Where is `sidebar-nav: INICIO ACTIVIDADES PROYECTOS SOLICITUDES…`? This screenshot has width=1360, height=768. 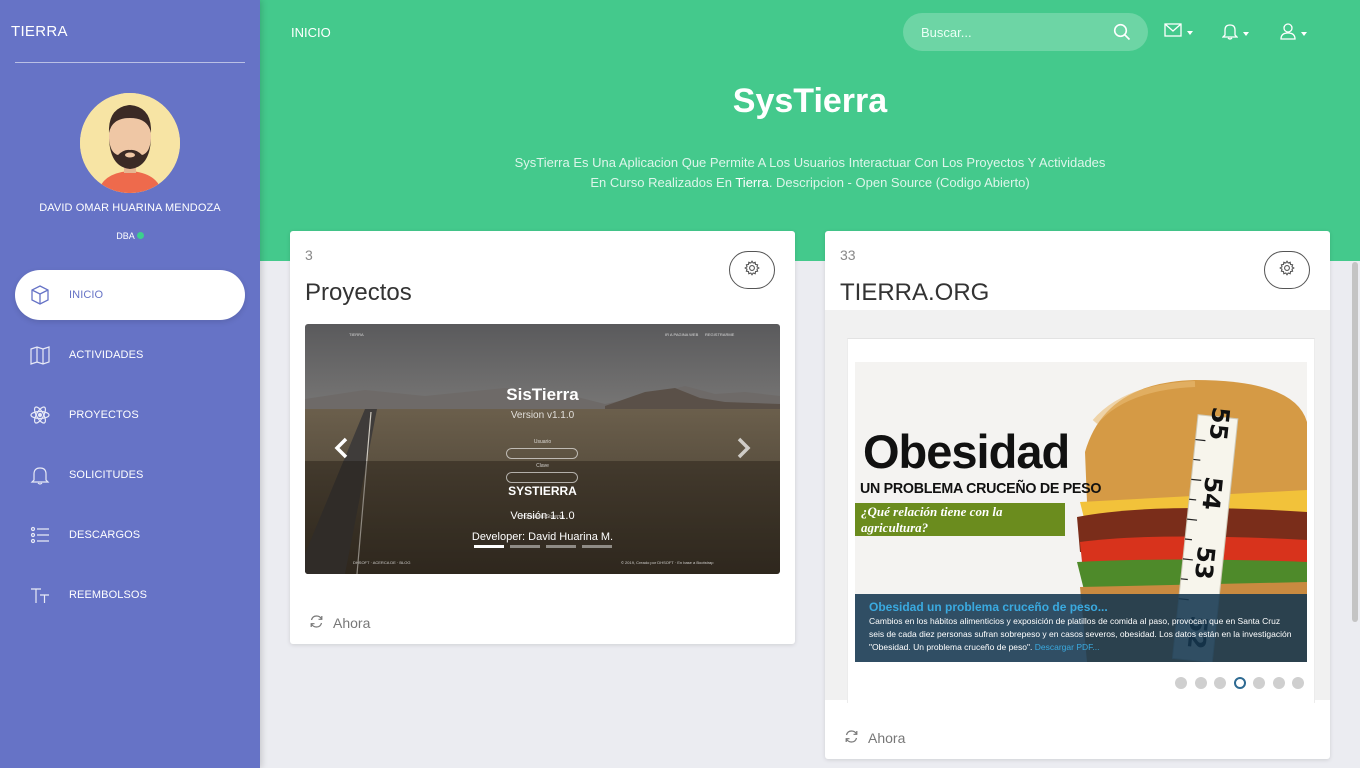
sidebar-nav: INICIO ACTIVIDADES PROYECTOS SOLICITUDES… is located at coordinates (130, 450).